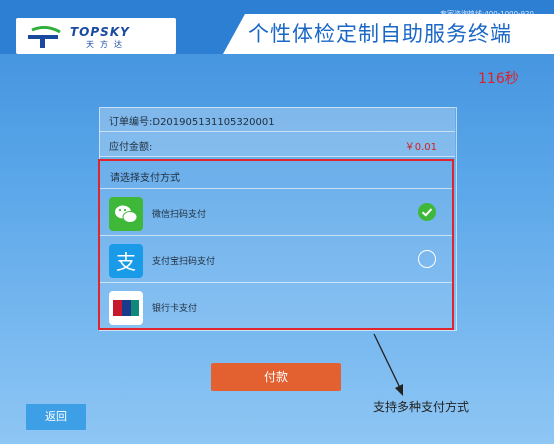 The width and height of the screenshot is (554, 444). I want to click on payment-option-label: 银行卡支付, so click(175, 309).